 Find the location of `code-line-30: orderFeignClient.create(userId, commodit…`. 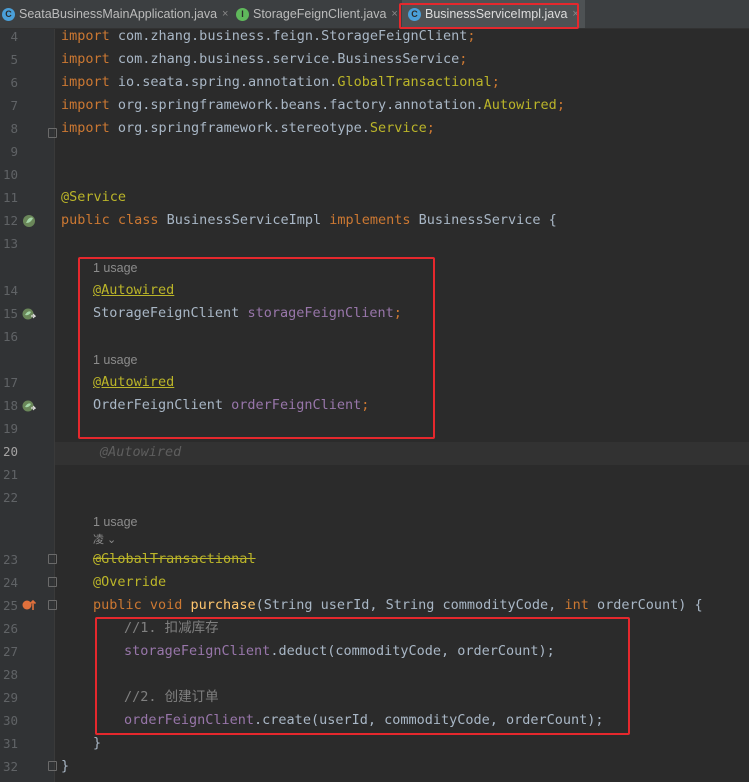

code-line-30: orderFeignClient.create(userId, commodit… is located at coordinates (364, 720).